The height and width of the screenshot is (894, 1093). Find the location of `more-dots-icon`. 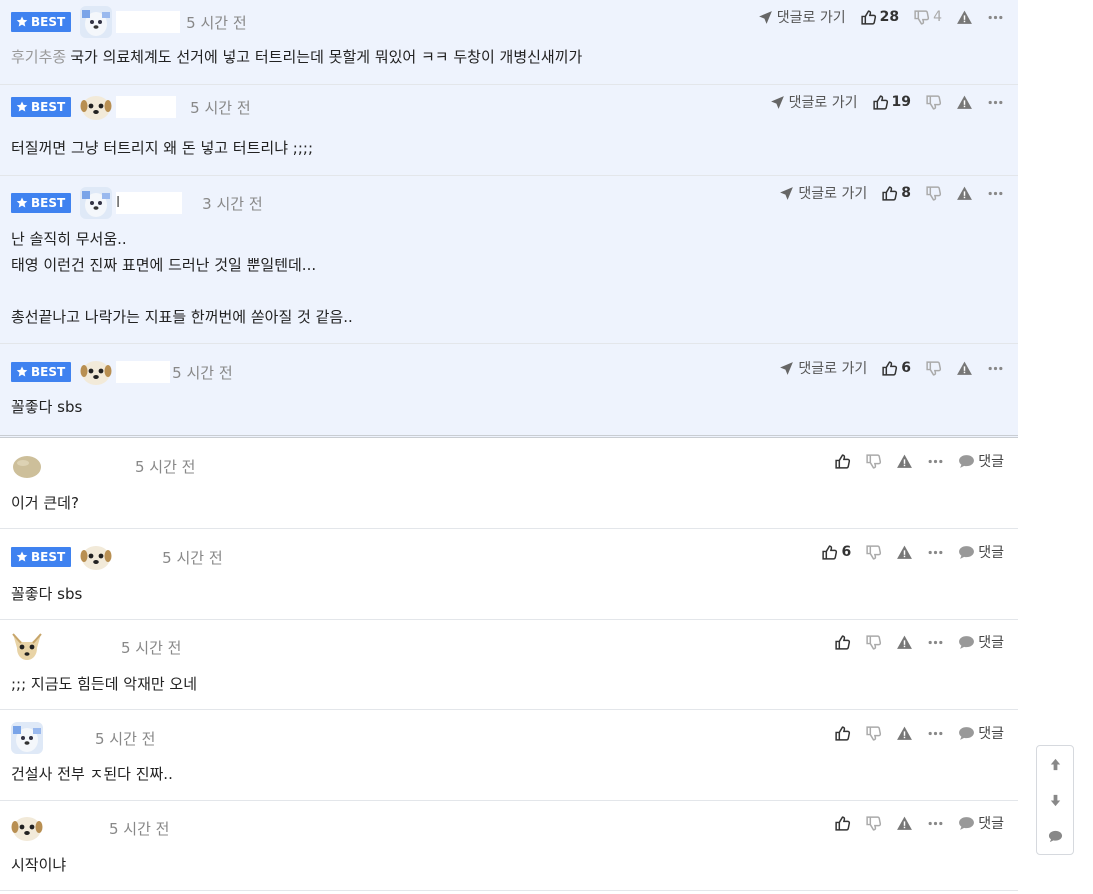

more-dots-icon is located at coordinates (935, 823).